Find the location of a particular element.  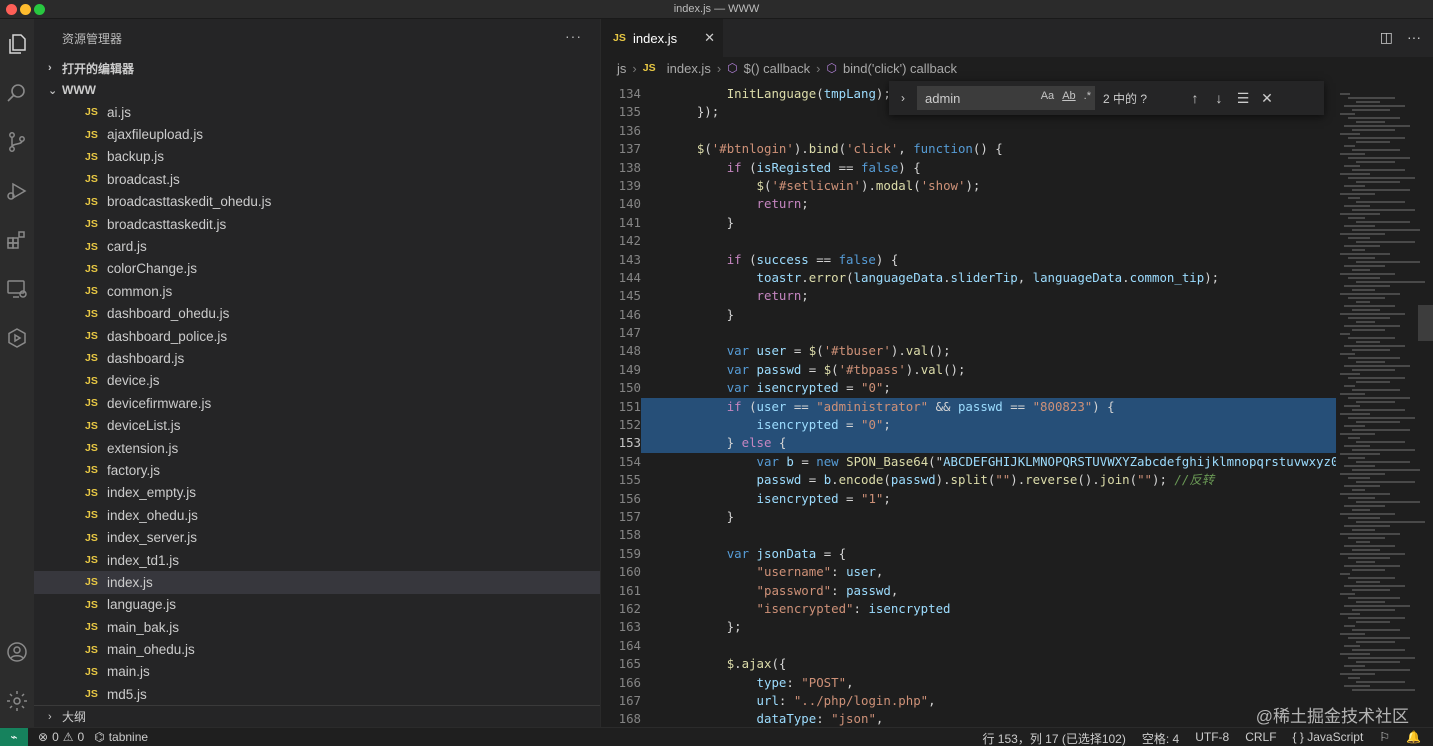

code-line: 168 dataType: "json", is located at coordinates (968, 718).